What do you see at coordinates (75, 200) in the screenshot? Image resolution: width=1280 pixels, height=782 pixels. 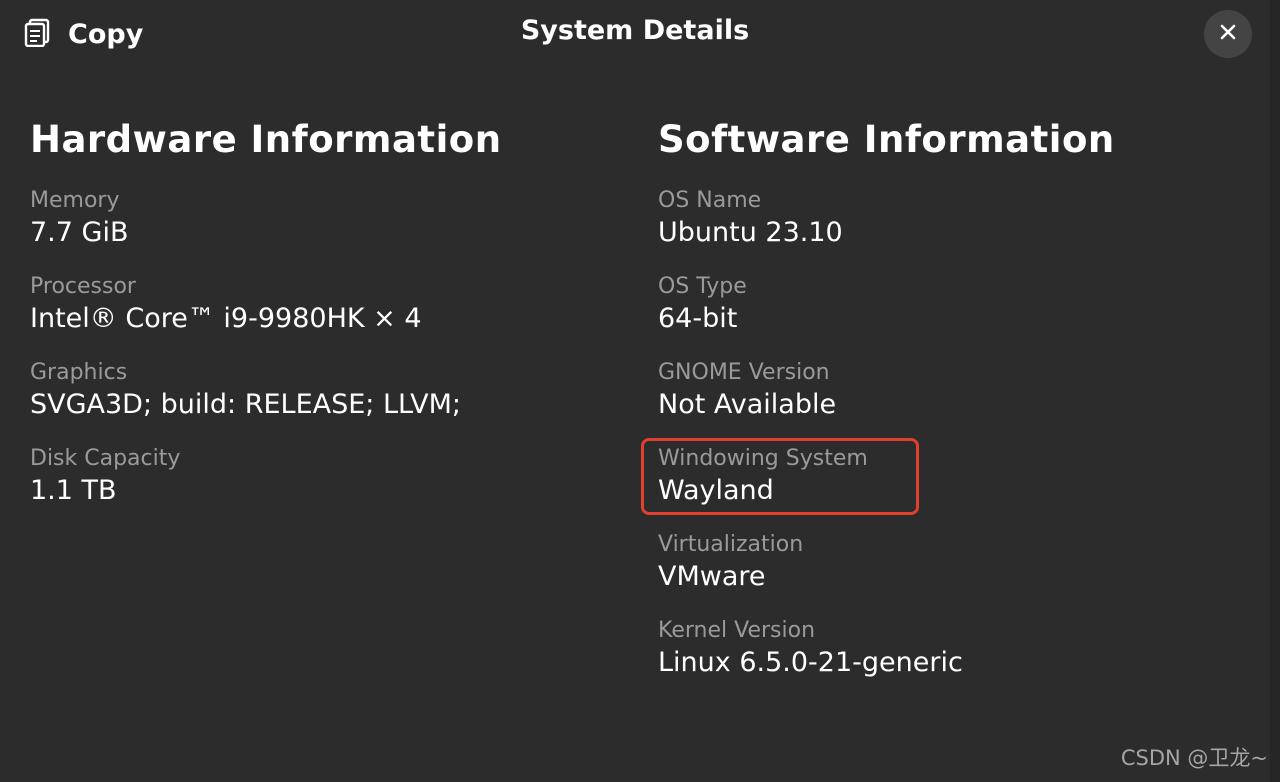 I see `memory-label: Memory` at bounding box center [75, 200].